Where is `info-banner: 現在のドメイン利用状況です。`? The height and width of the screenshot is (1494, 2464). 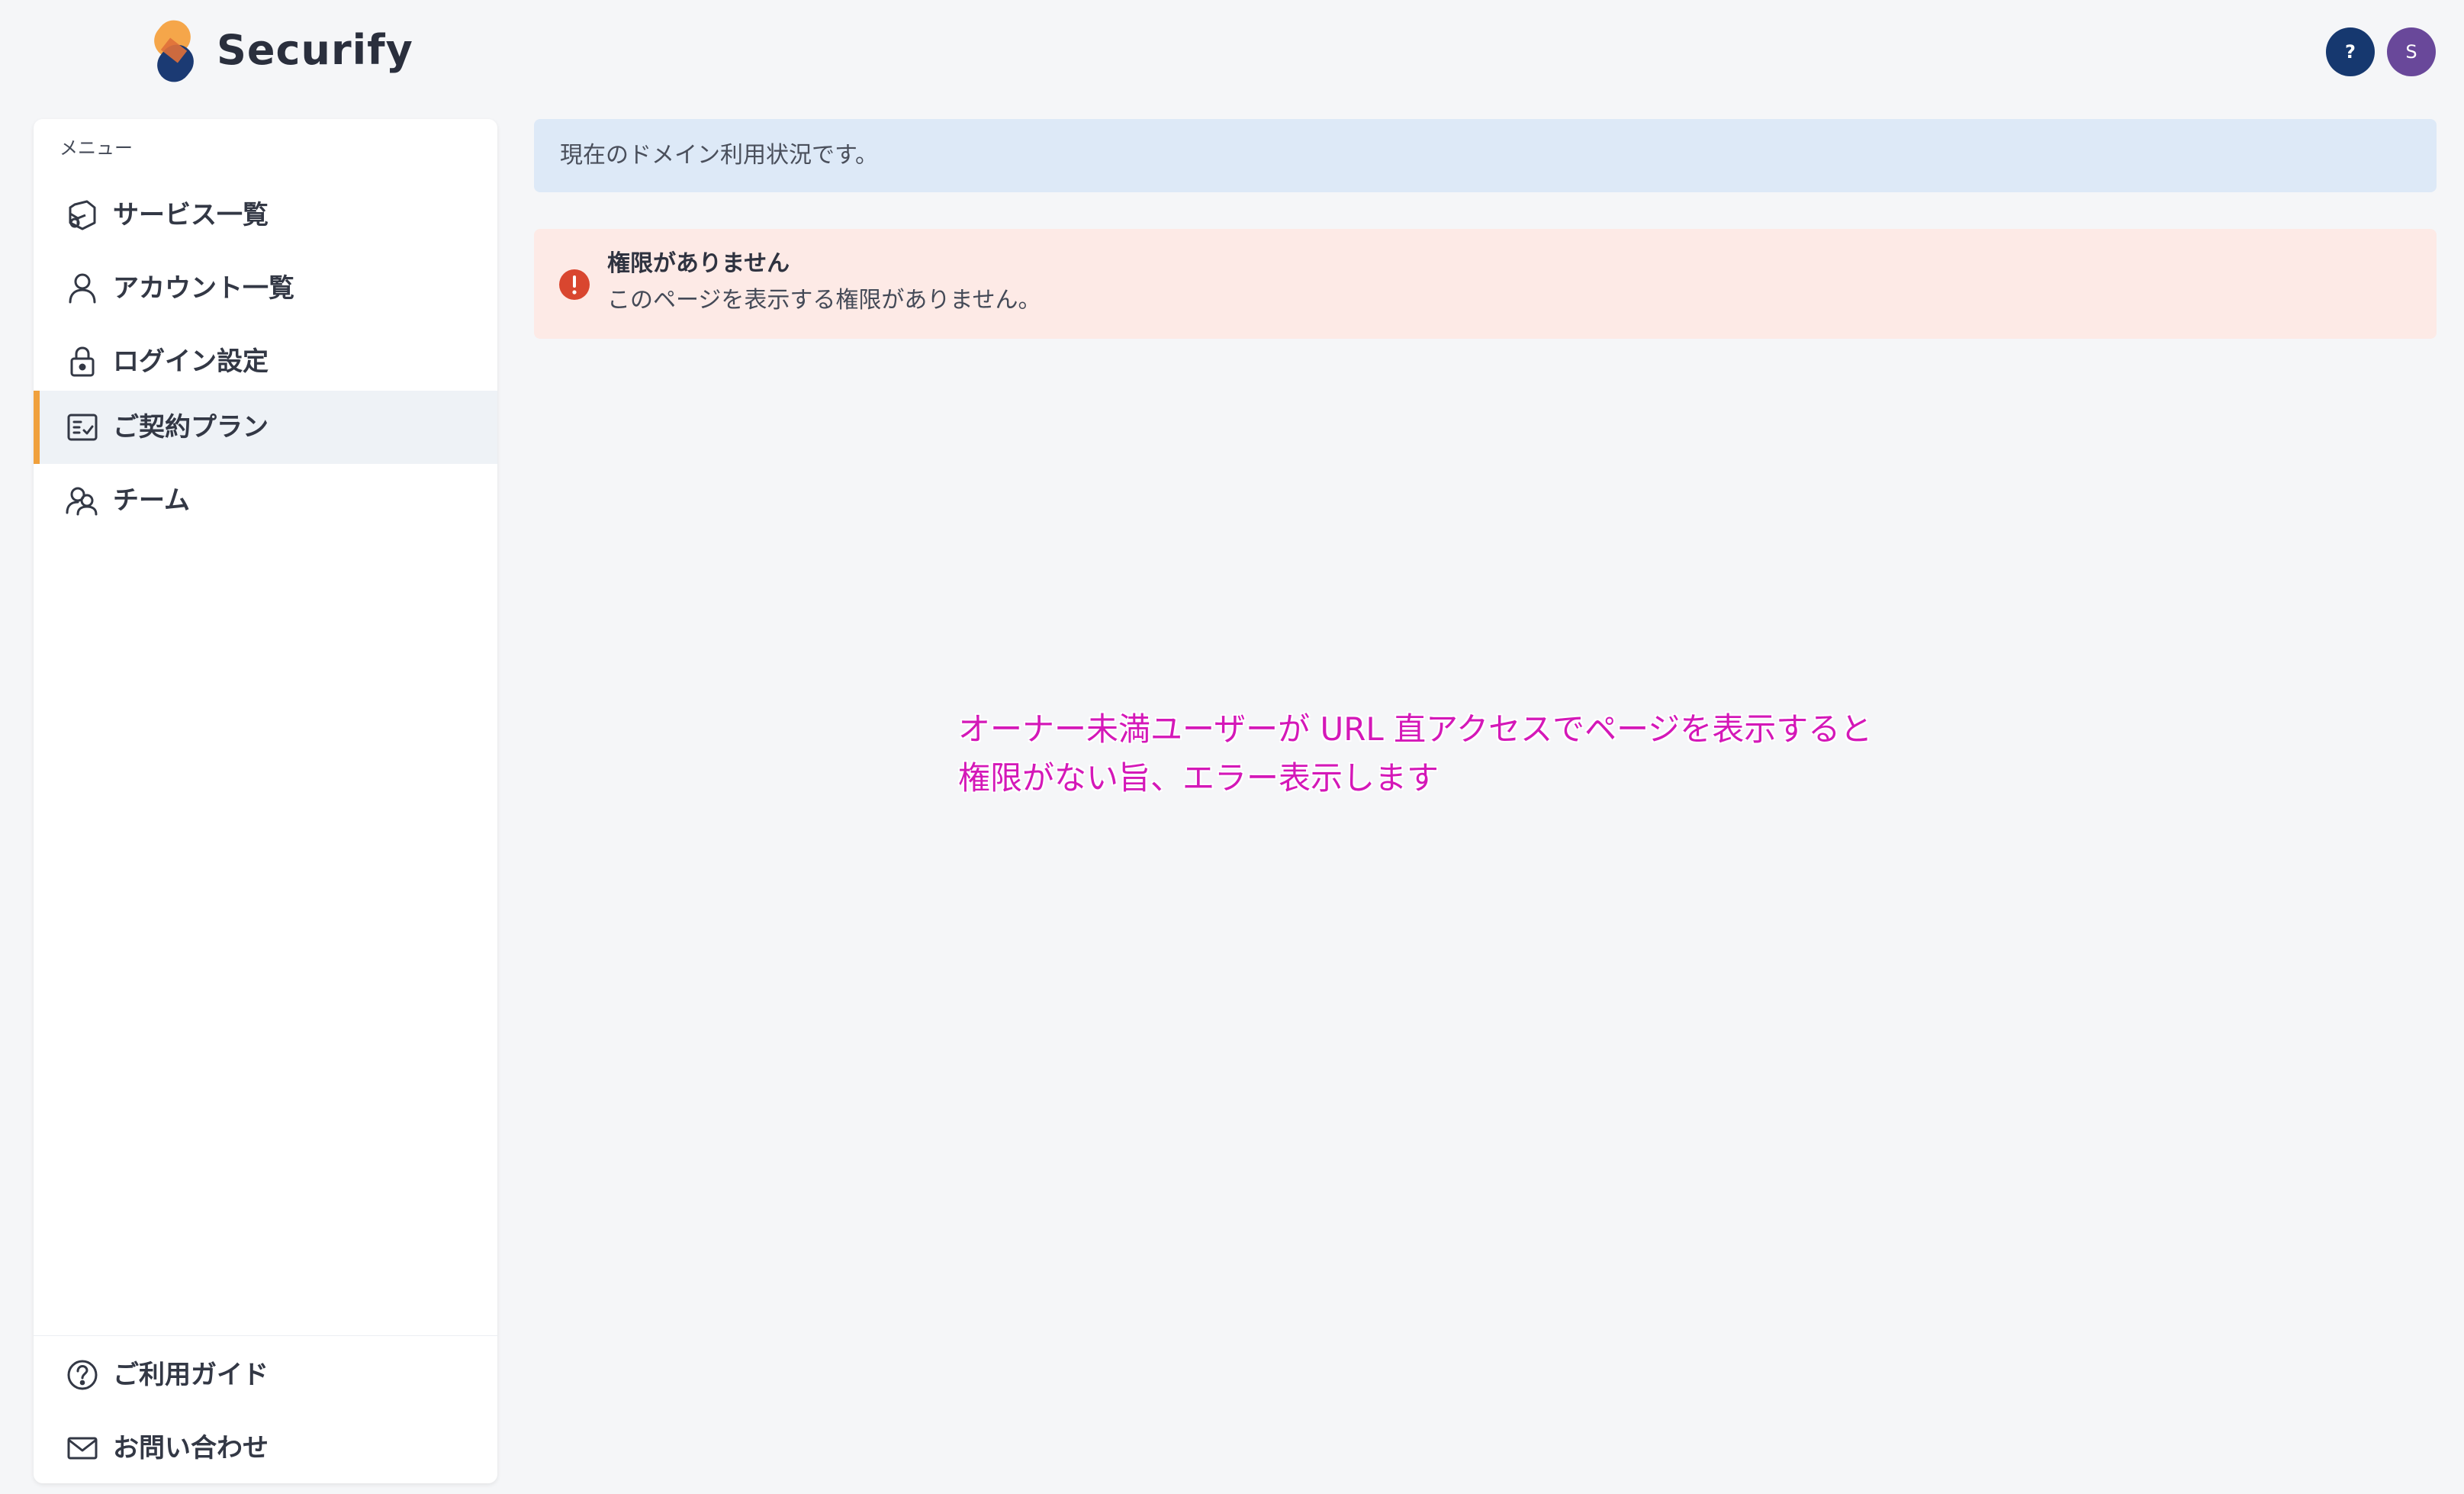
info-banner: 現在のドメイン利用状況です。 is located at coordinates (1485, 155).